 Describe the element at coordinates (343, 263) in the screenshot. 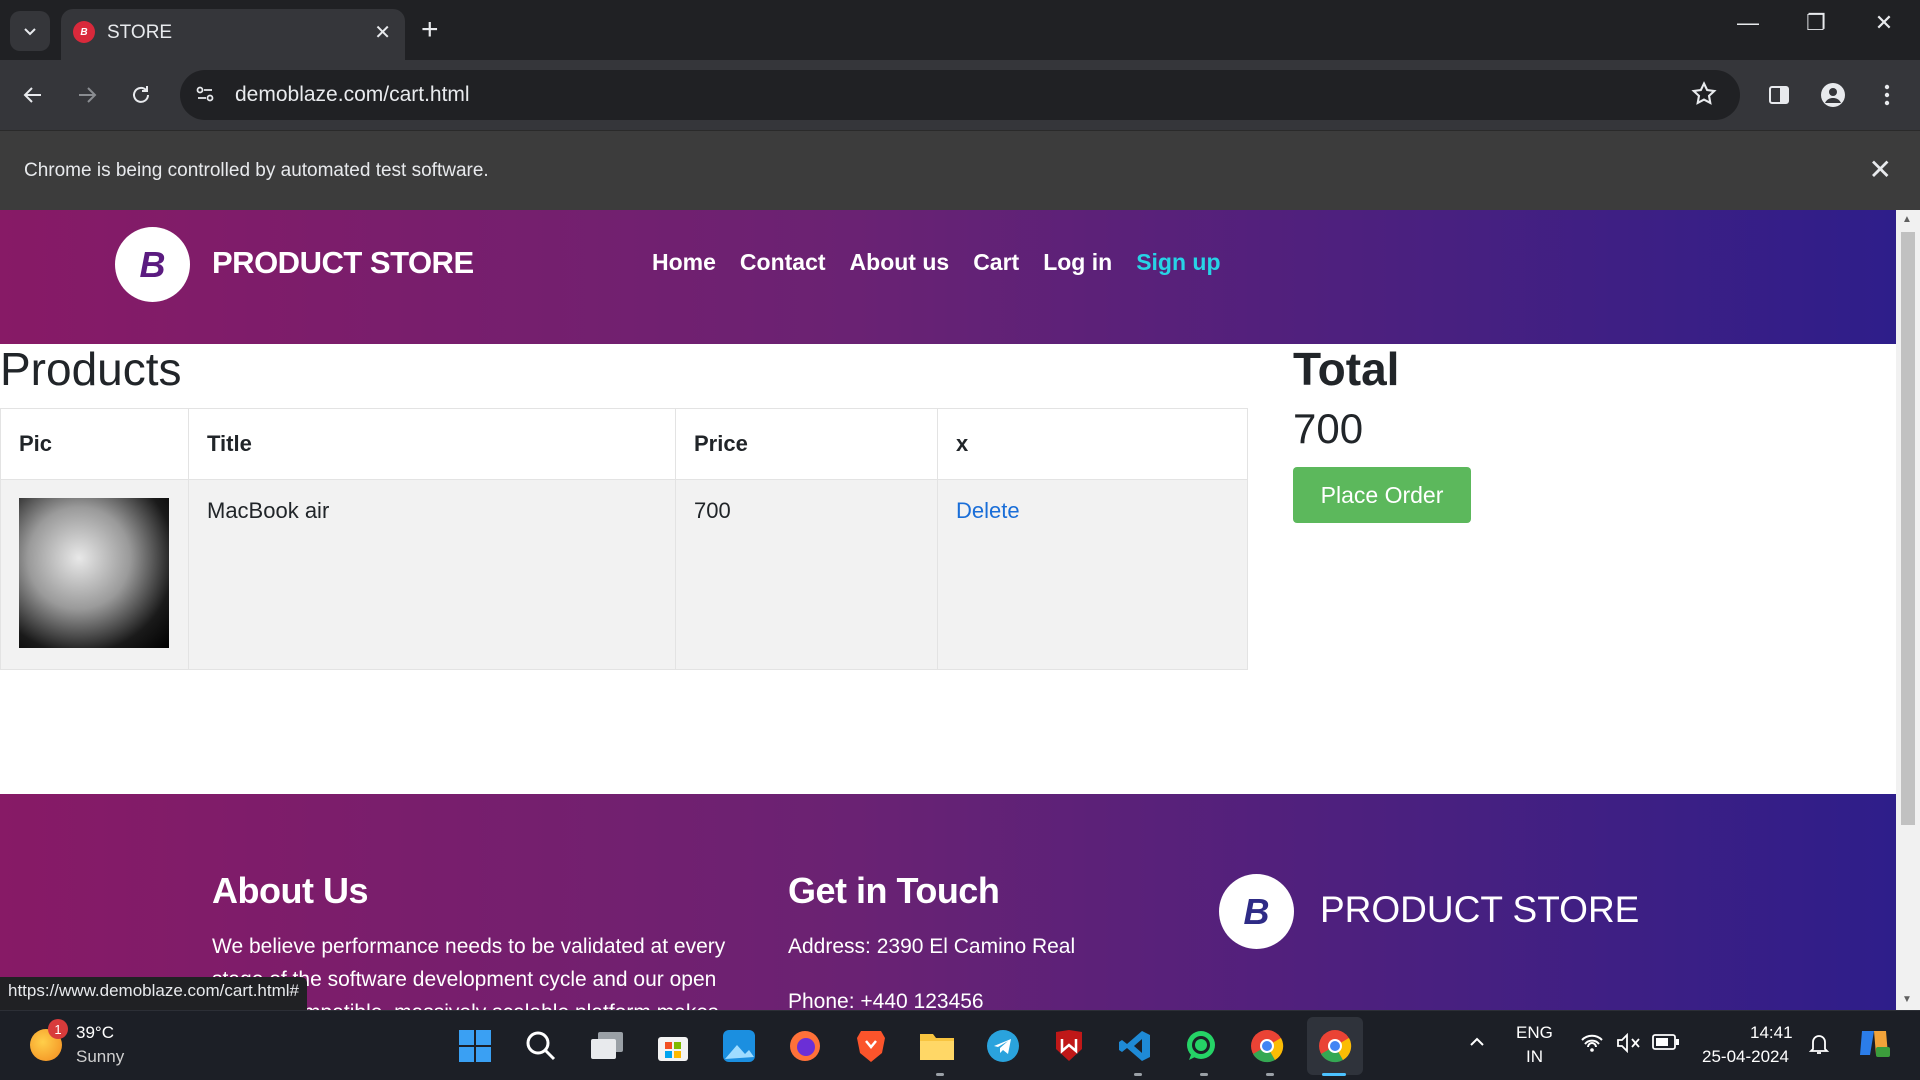

I see `brand-name: PRODUCT STORE` at that location.